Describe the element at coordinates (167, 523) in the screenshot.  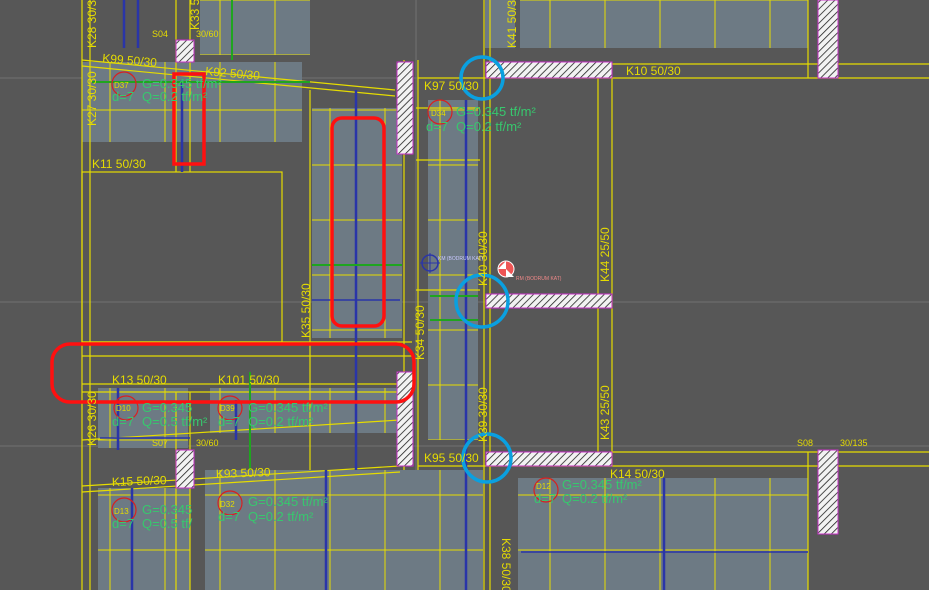
I see `slab-d13-q: Q=0.5 tf/` at that location.